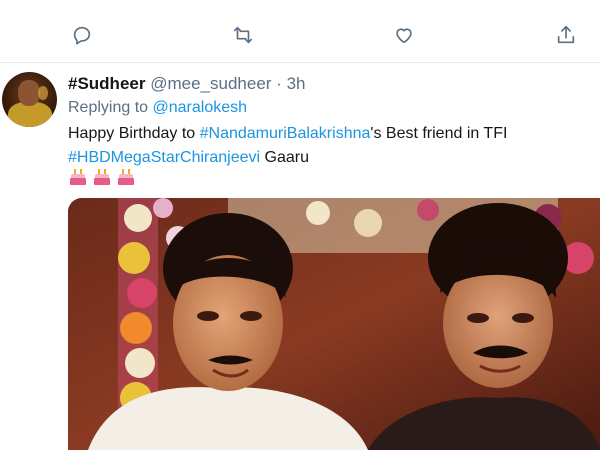 The height and width of the screenshot is (450, 600). Describe the element at coordinates (29, 93) in the screenshot. I see `avatar-face-shape` at that location.